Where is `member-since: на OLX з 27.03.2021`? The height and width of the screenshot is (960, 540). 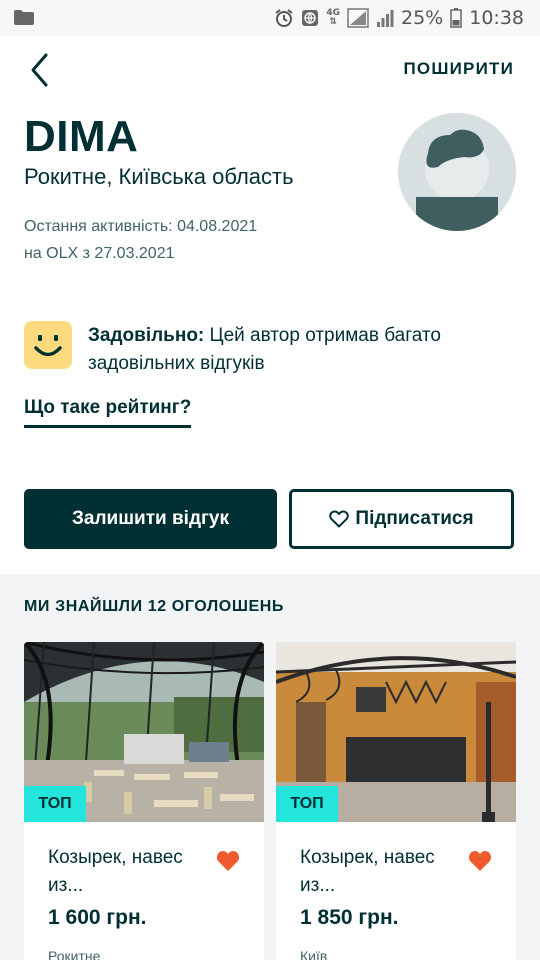 member-since: на OLX з 27.03.2021 is located at coordinates (99, 253).